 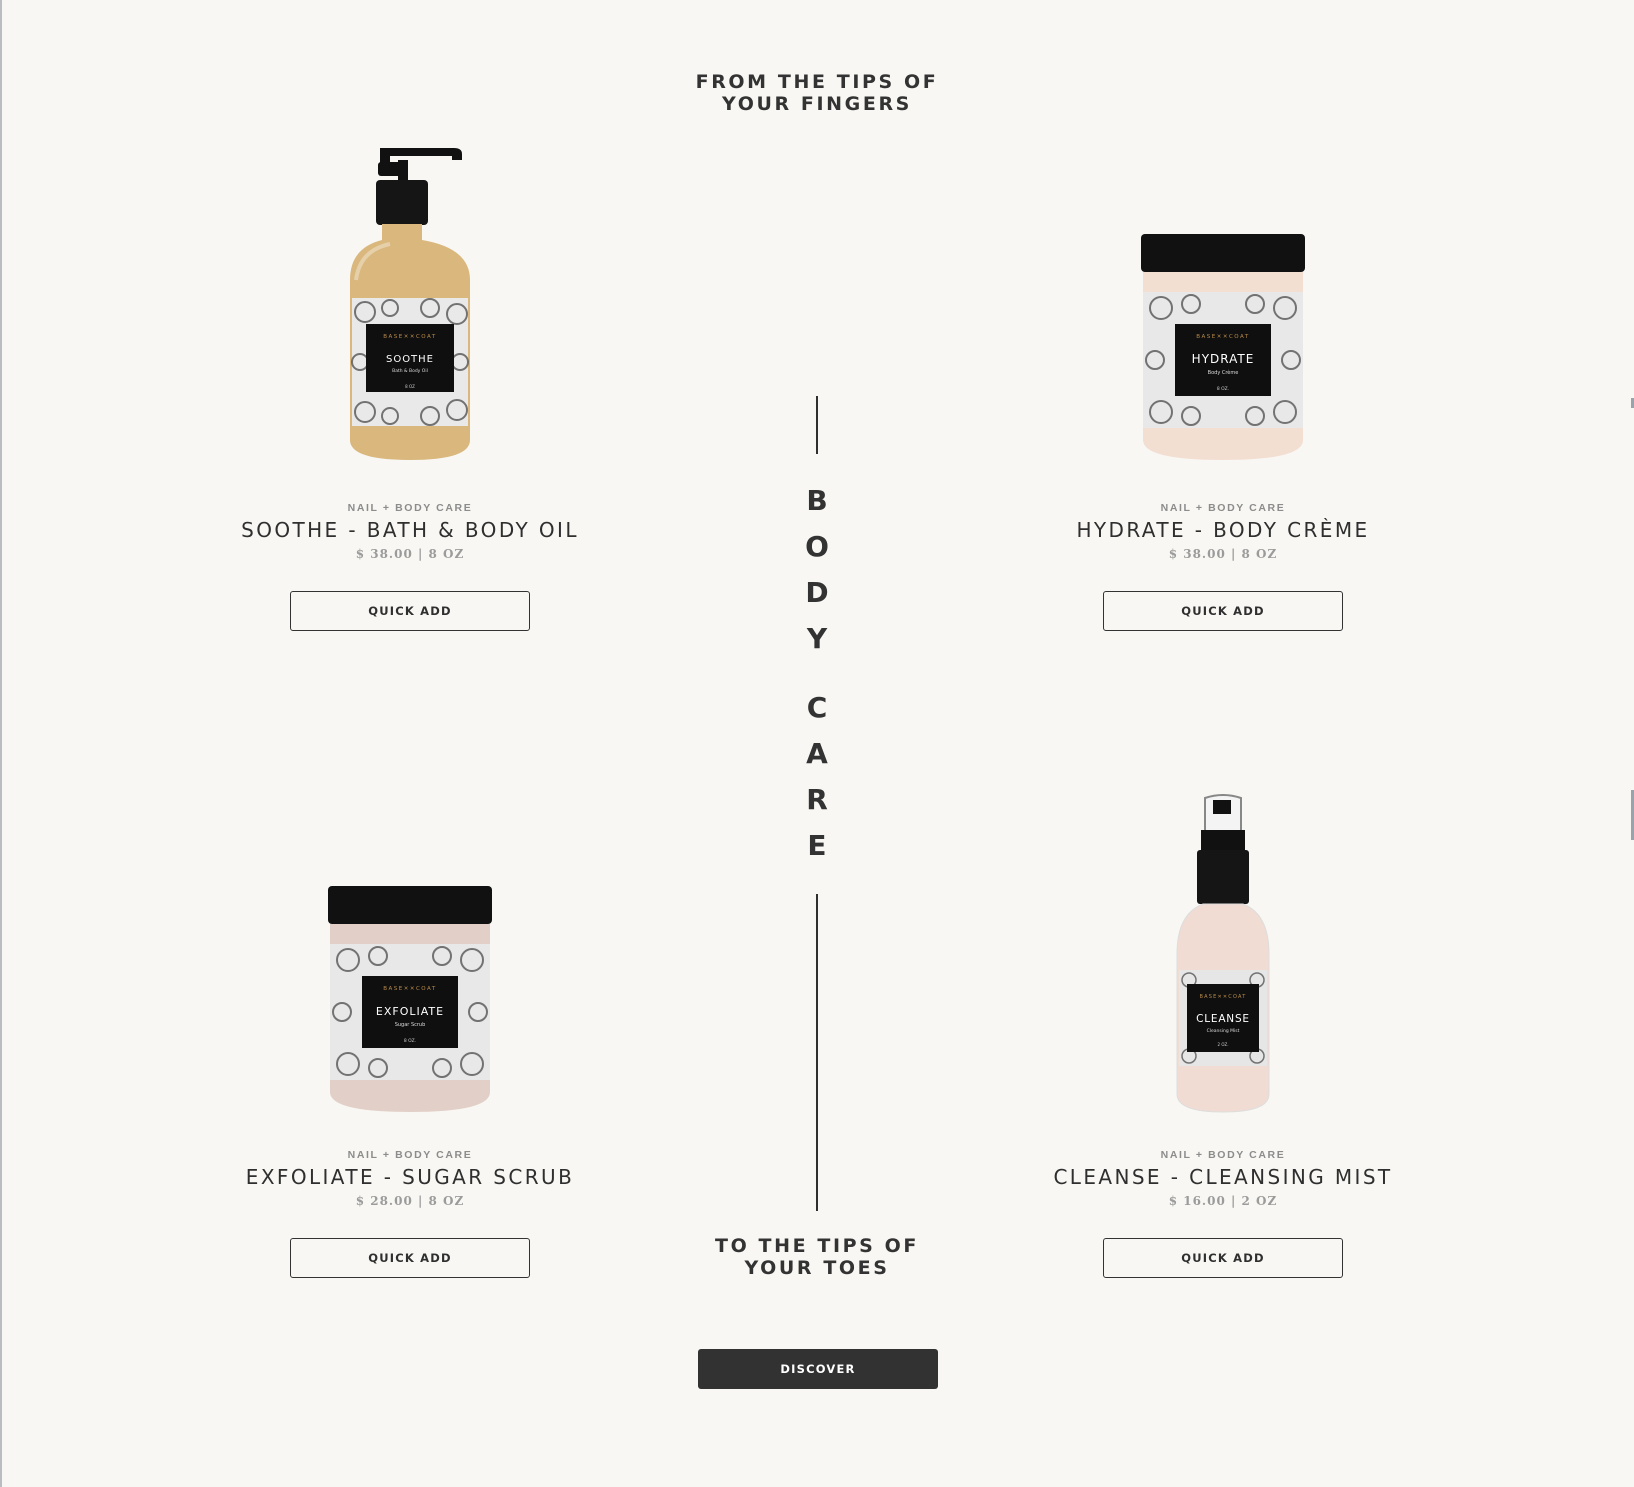 I want to click on tagline-top: FROM THE TIPS OF YOUR FINGERS, so click(x=817, y=93).